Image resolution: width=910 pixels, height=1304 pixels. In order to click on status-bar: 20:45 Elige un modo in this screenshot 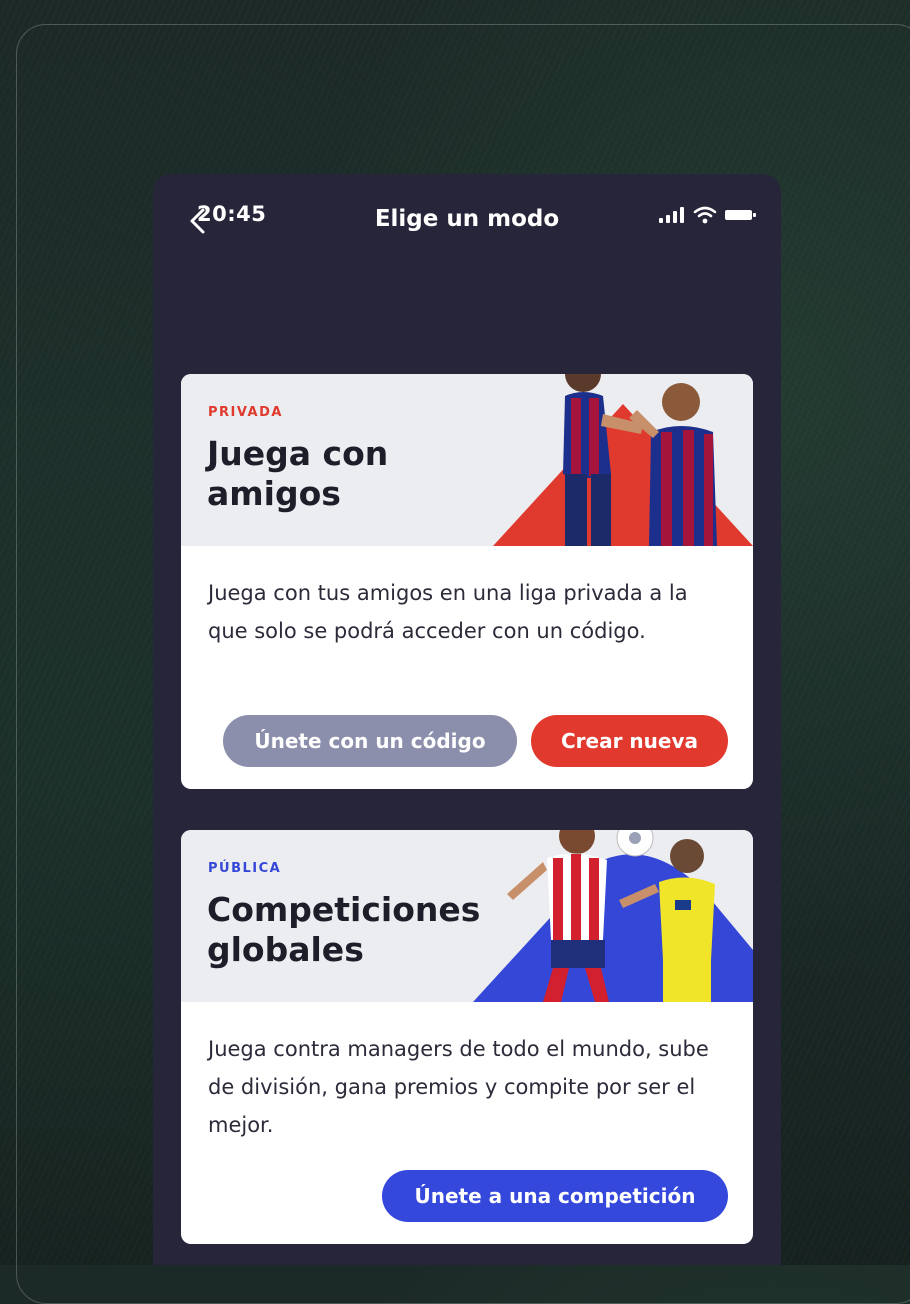, I will do `click(467, 219)`.